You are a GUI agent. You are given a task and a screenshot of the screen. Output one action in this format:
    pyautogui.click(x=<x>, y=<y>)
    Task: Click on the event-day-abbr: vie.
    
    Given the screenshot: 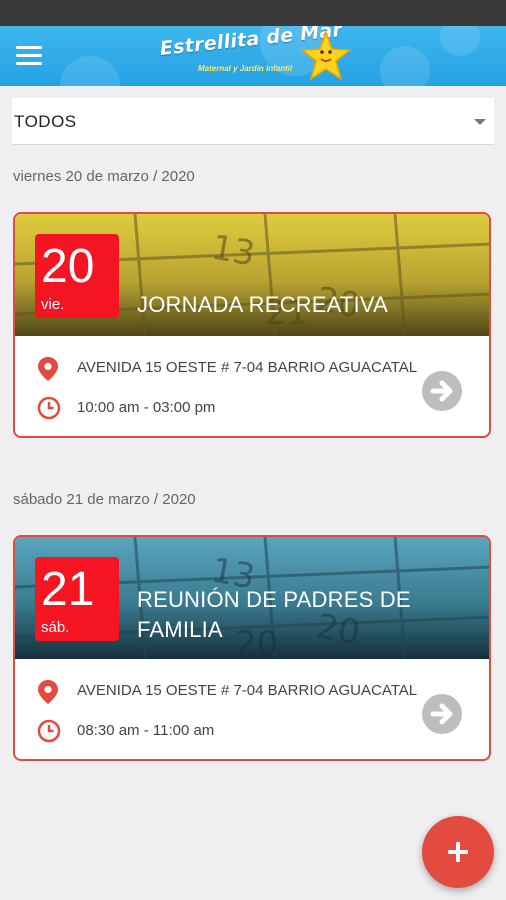 What is the action you would take?
    pyautogui.click(x=53, y=304)
    